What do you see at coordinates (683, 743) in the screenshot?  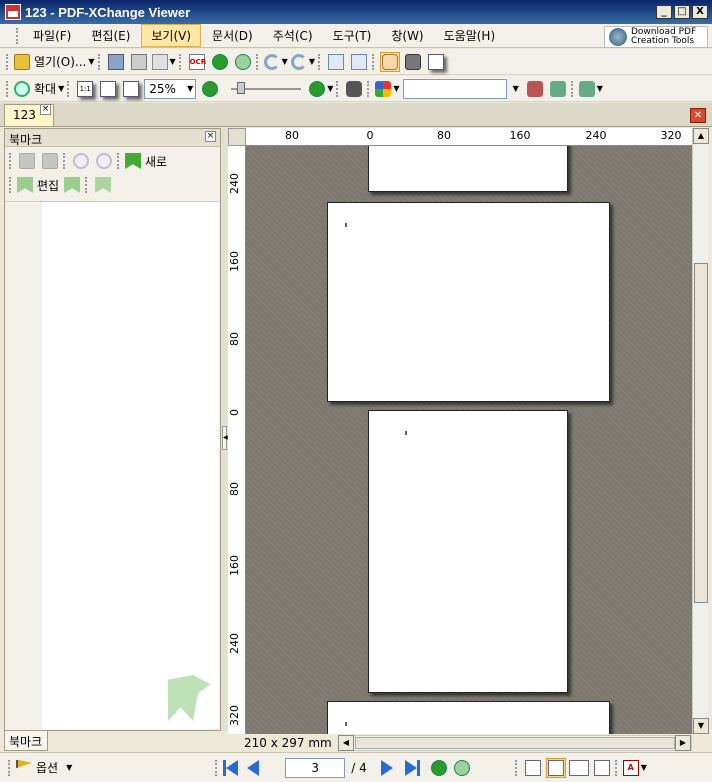 I see `scroll-right-icon: ▶` at bounding box center [683, 743].